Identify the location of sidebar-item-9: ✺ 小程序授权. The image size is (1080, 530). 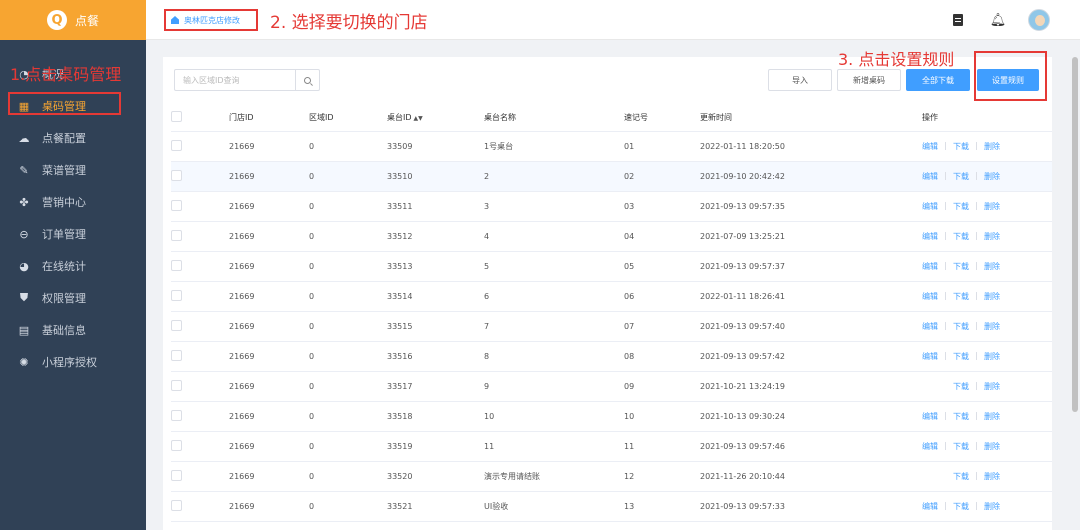
(73, 362).